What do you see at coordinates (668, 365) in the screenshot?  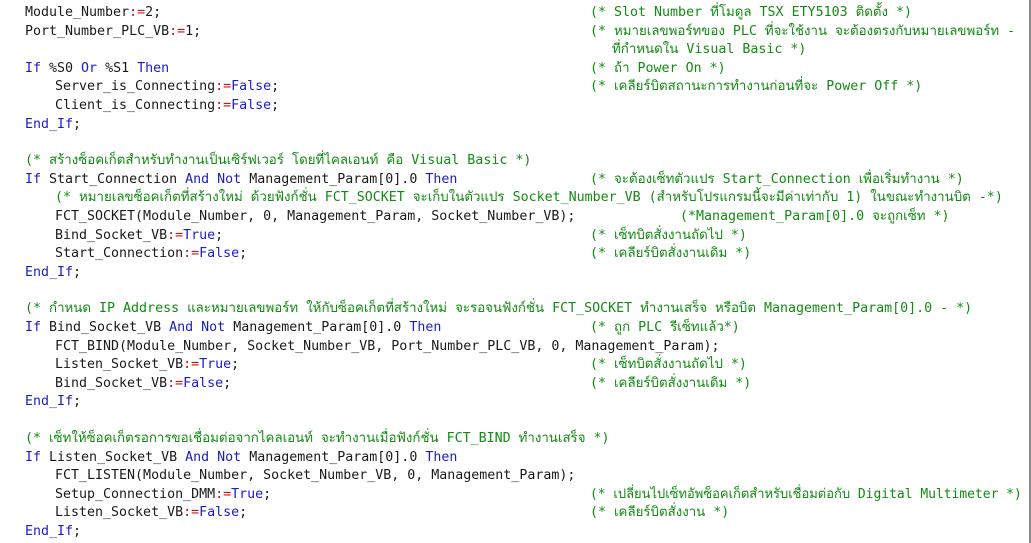 I see `code-comment: (* เซ็ทบิตสั่งงานถัดไป *)` at bounding box center [668, 365].